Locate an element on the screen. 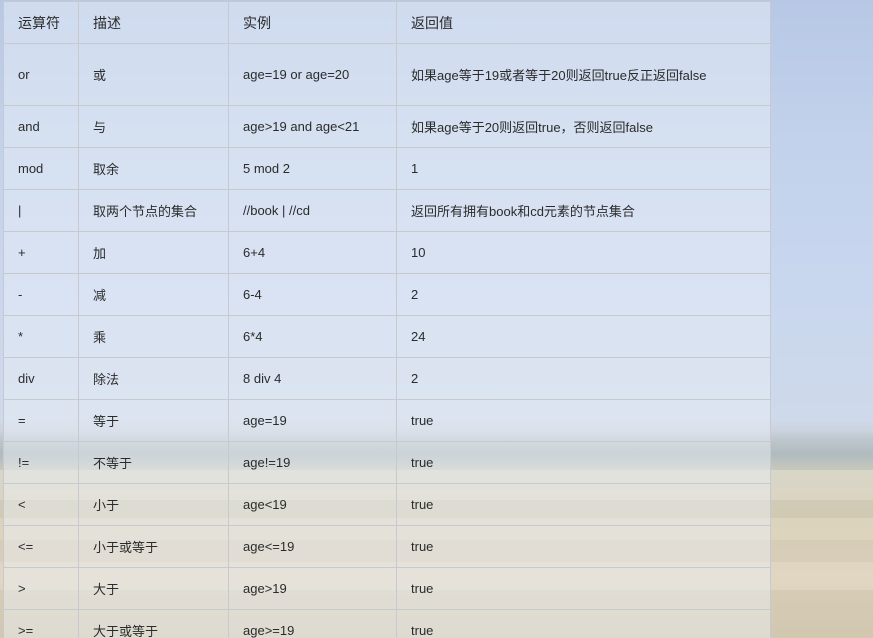 The image size is (873, 638). table-row: * 乘 6*4 24 is located at coordinates (387, 336).